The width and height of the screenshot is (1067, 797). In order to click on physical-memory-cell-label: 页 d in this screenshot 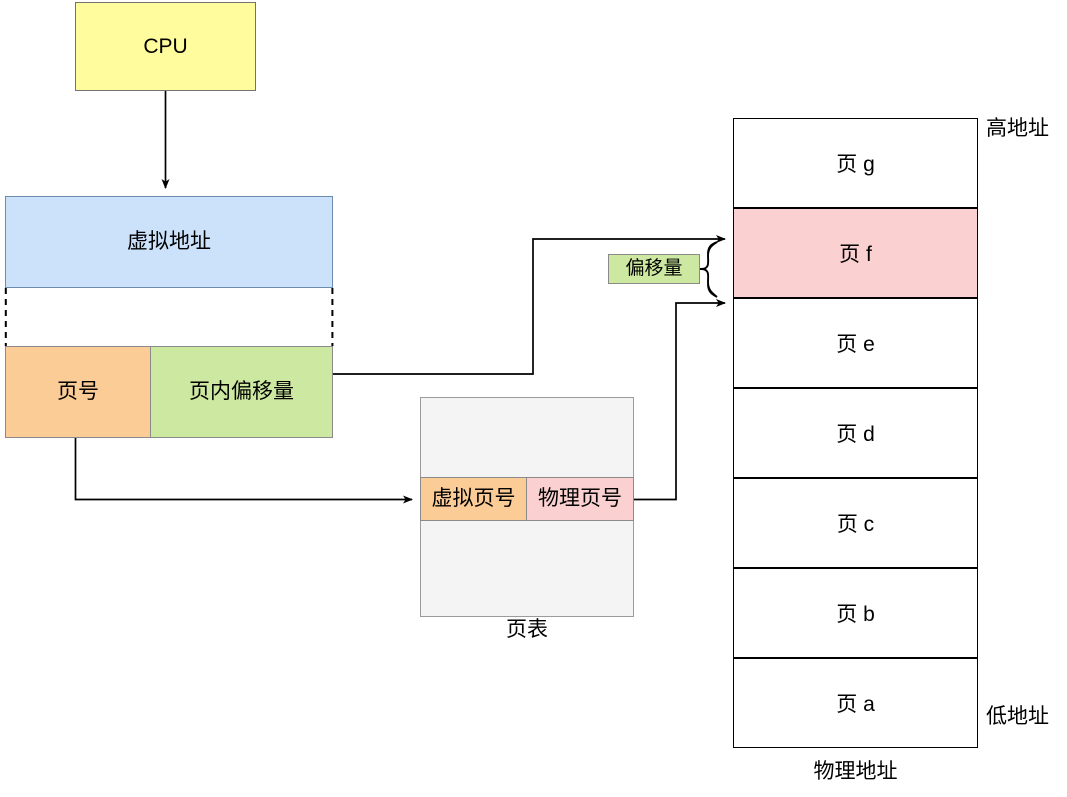, I will do `click(855, 434)`.